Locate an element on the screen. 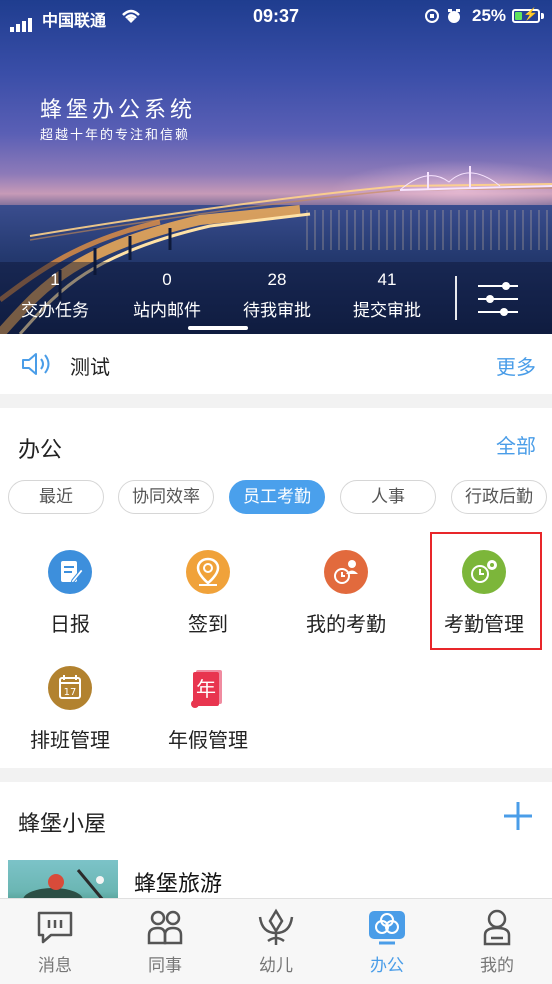 The width and height of the screenshot is (552, 984). stat-label: 待我审批 is located at coordinates (277, 311).